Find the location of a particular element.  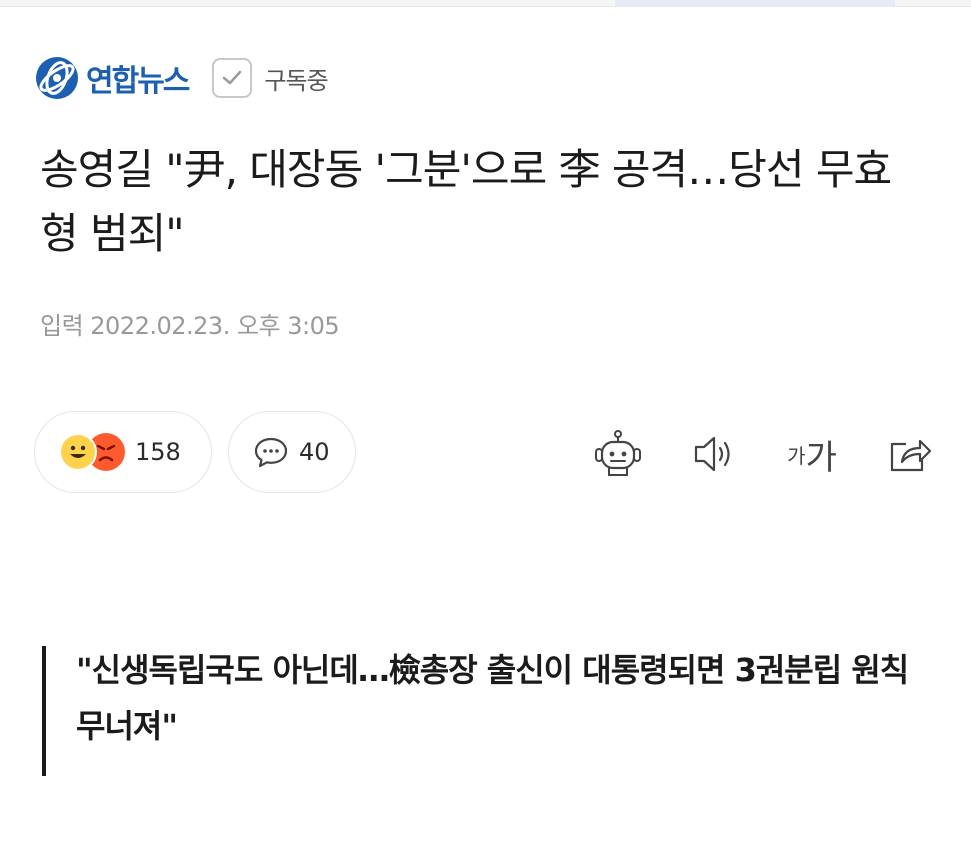

share-button is located at coordinates (910, 454).